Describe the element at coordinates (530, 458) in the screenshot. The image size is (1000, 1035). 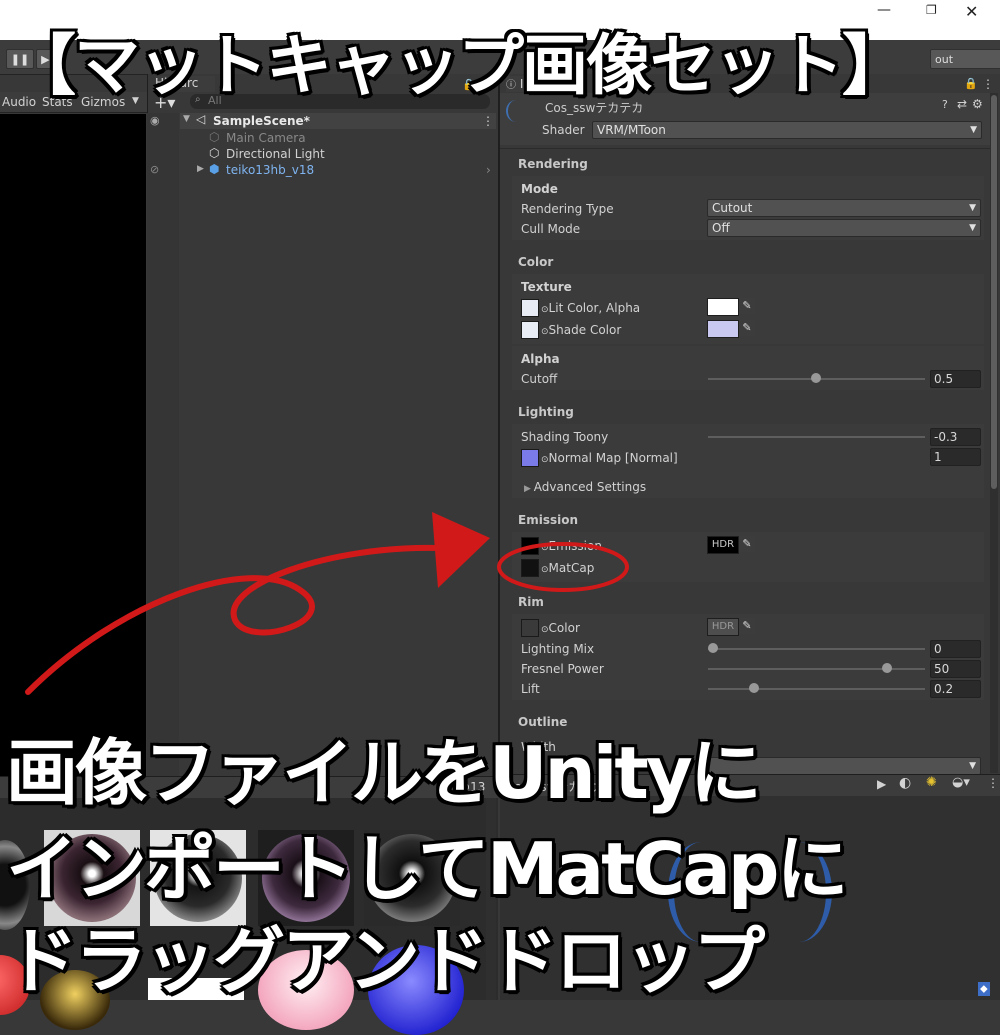
I see `normal-map-thumb` at that location.